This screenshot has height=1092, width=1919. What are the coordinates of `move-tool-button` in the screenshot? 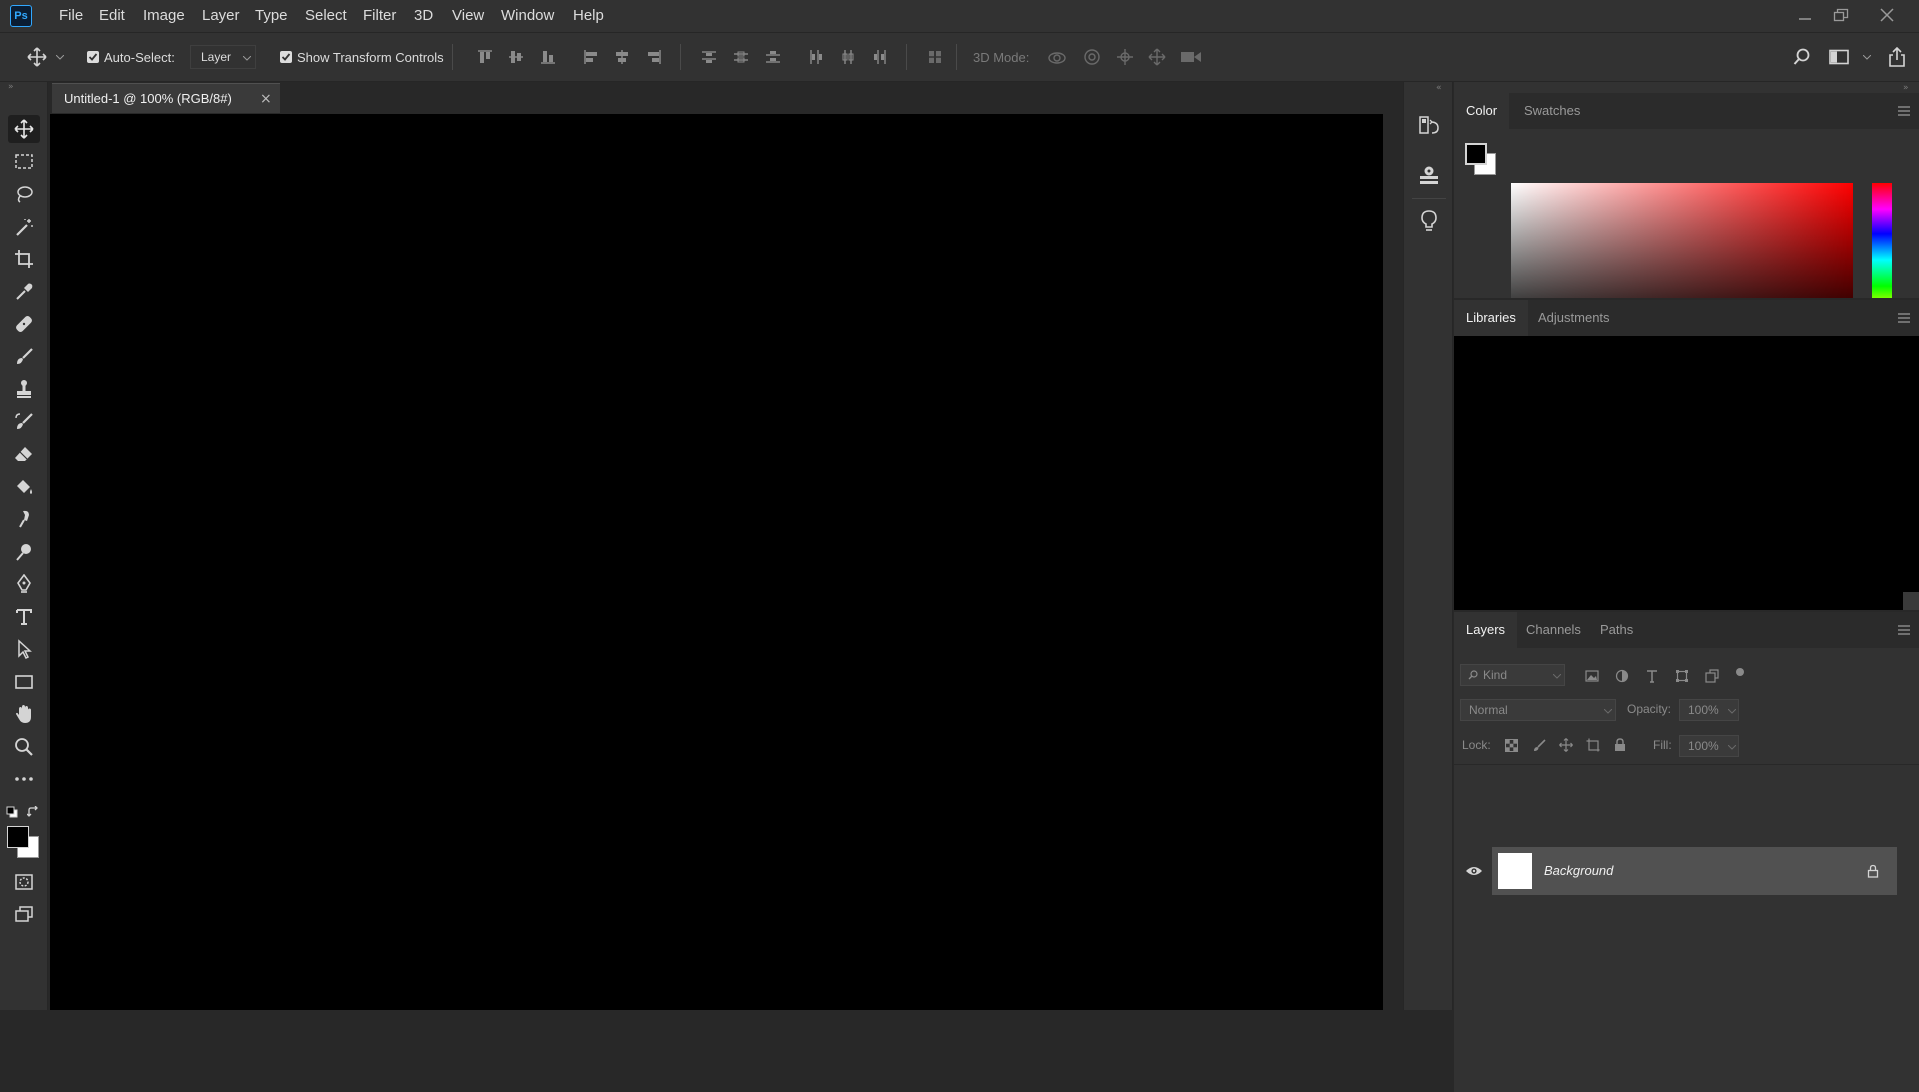 It's located at (24, 129).